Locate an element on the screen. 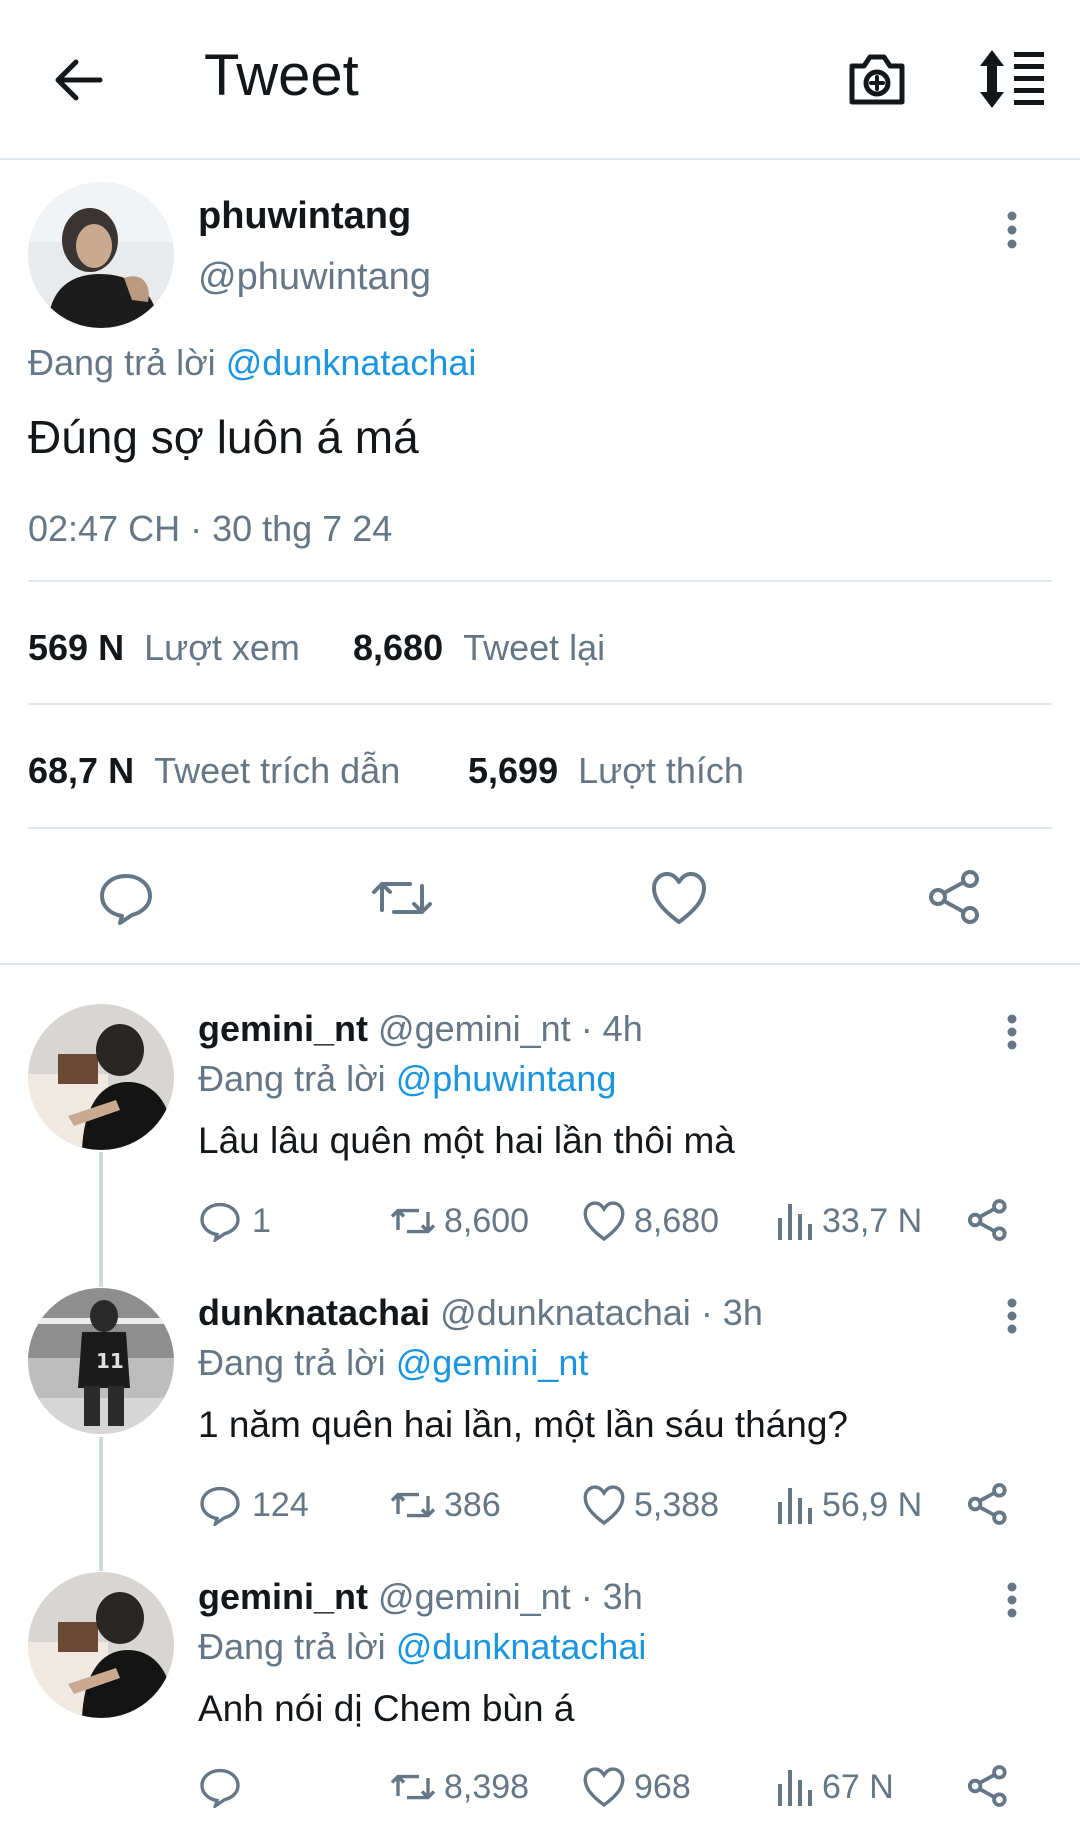 The width and height of the screenshot is (1080, 1837). view-count: 33,7 N is located at coordinates (872, 1220).